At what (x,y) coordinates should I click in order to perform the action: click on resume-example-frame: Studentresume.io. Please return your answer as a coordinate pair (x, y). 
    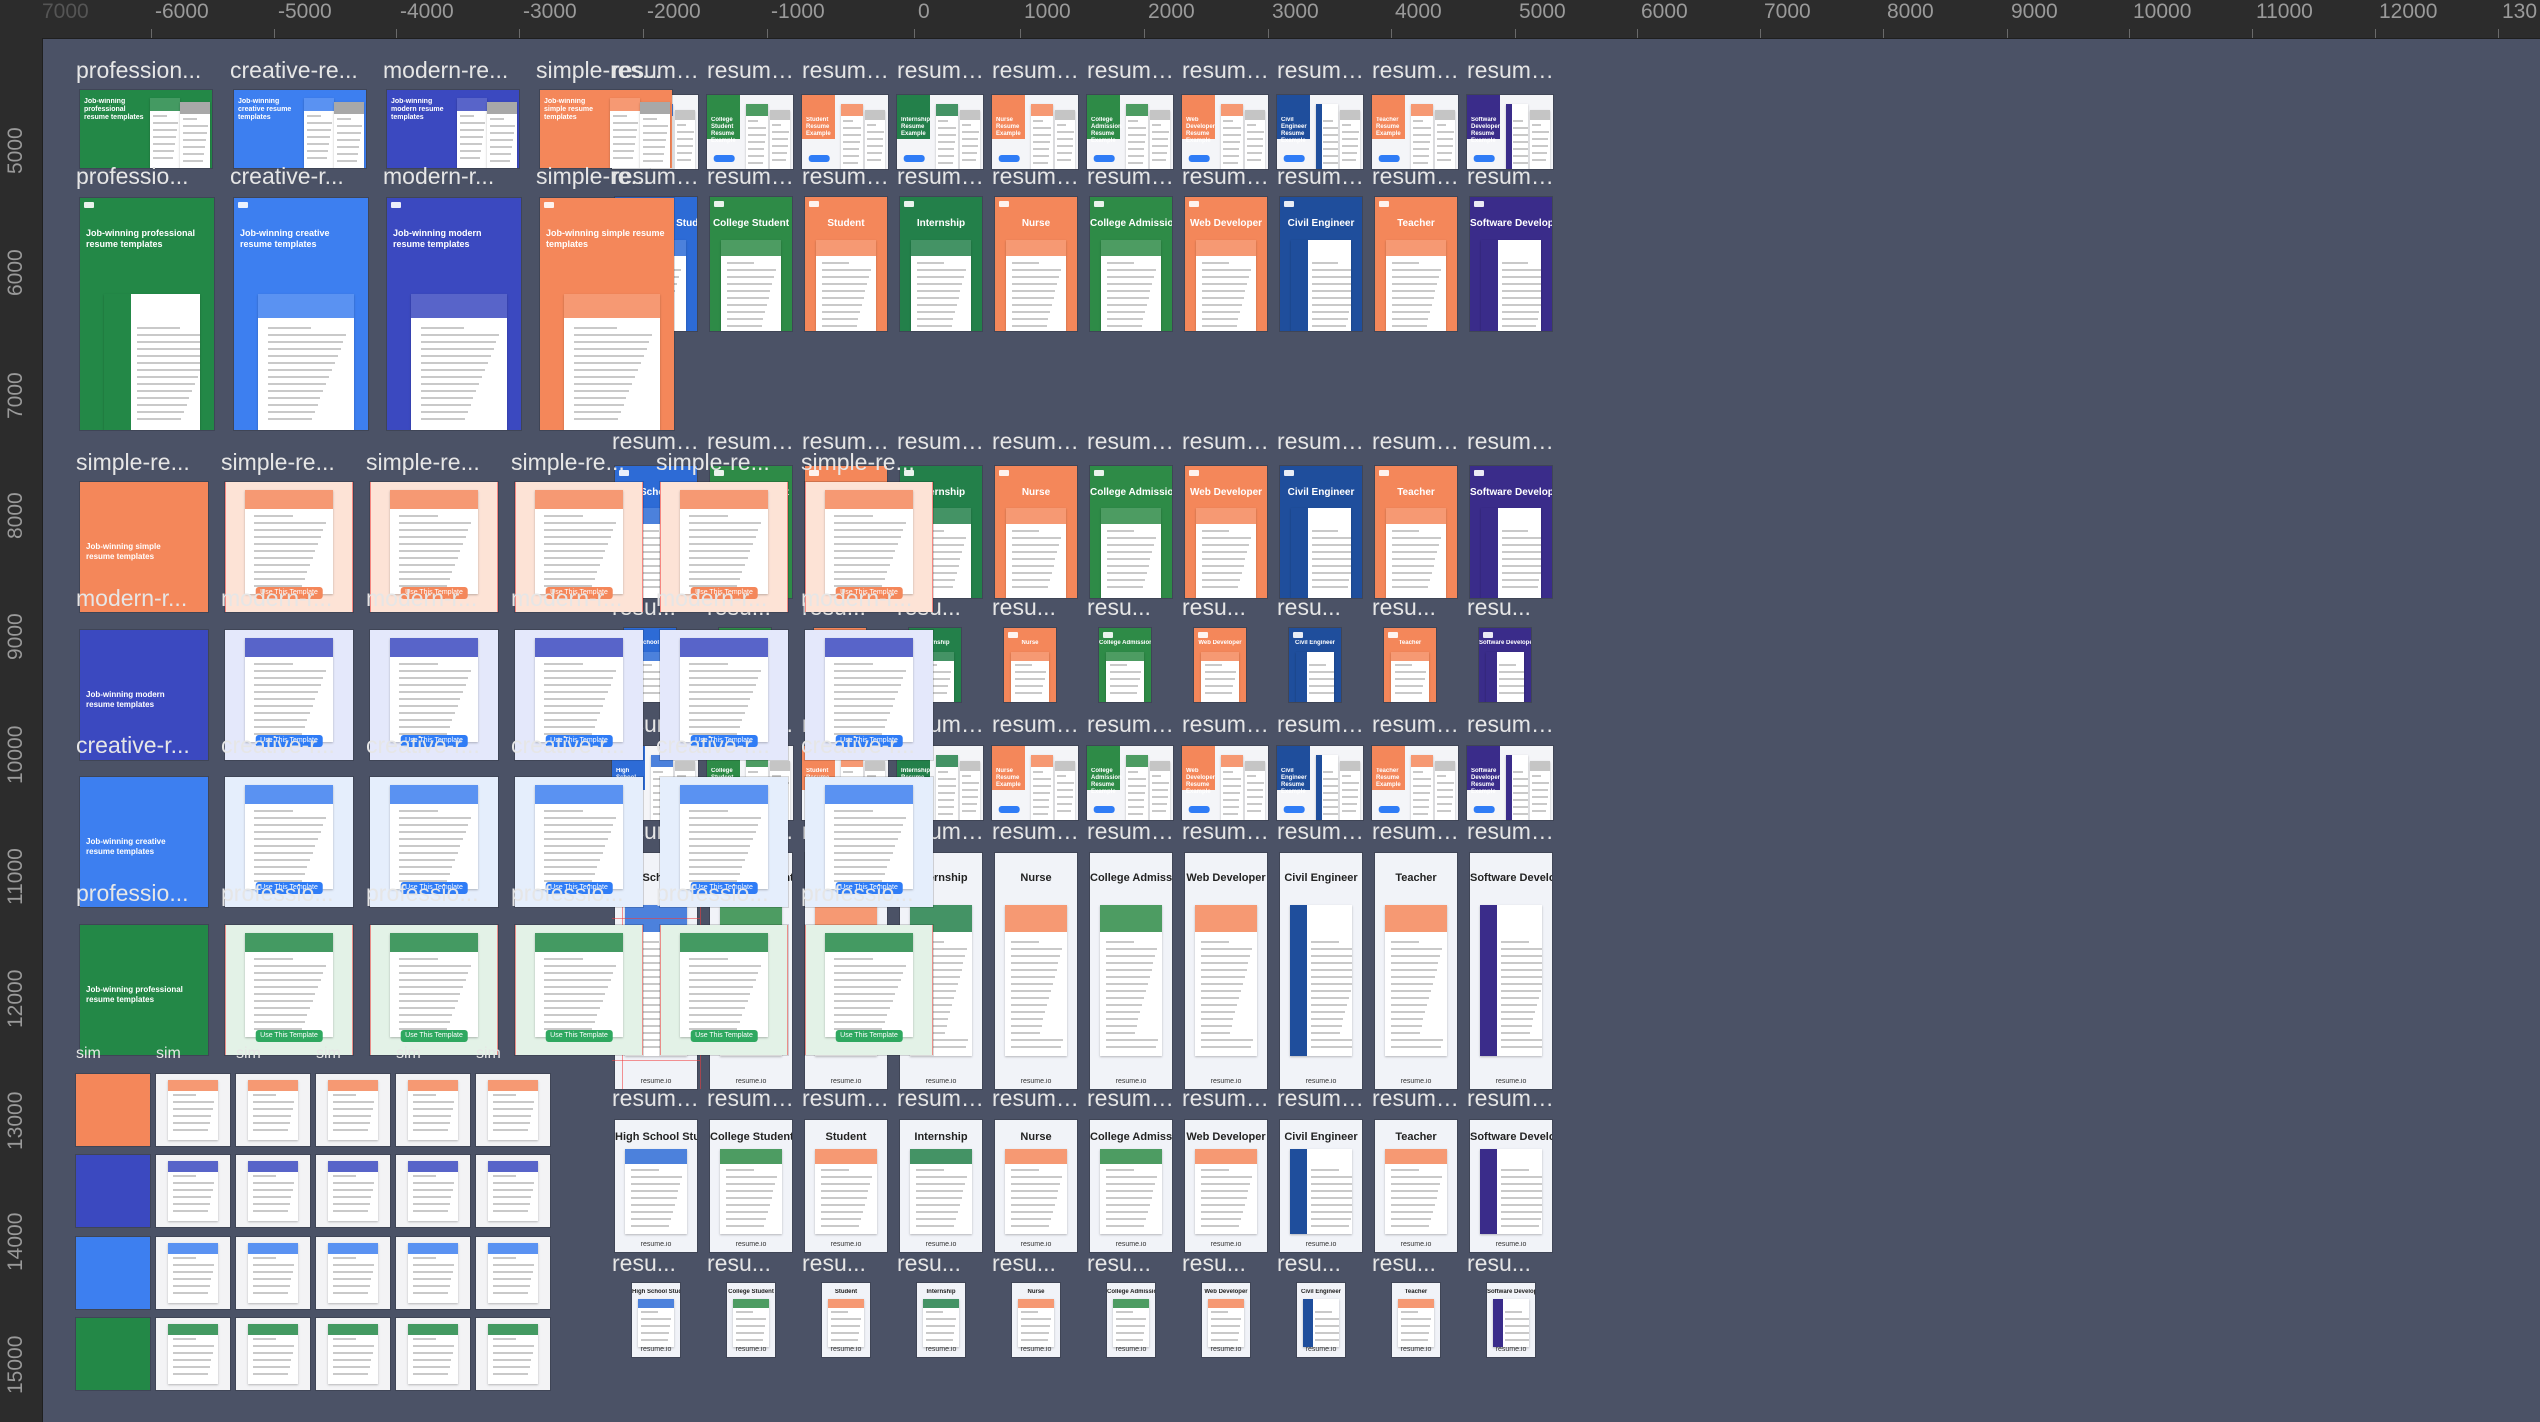
    Looking at the image, I should click on (846, 1320).